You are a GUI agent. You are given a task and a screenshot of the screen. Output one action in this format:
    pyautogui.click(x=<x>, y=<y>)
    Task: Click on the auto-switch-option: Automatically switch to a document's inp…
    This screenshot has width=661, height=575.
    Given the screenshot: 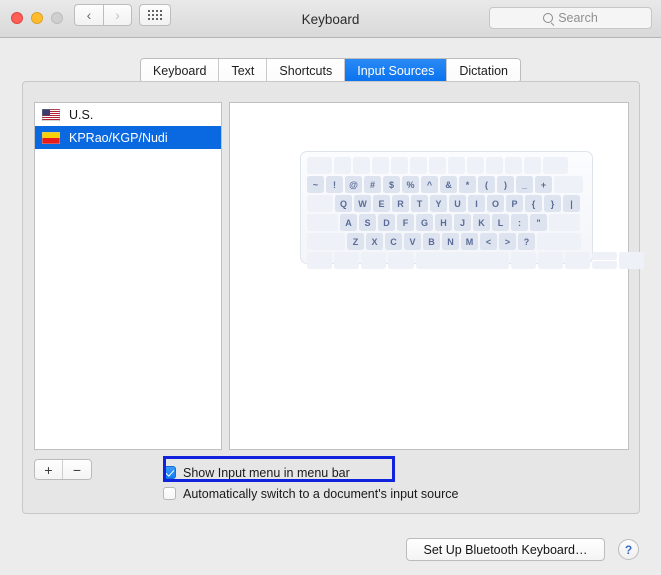 What is the action you would take?
    pyautogui.click(x=373, y=493)
    